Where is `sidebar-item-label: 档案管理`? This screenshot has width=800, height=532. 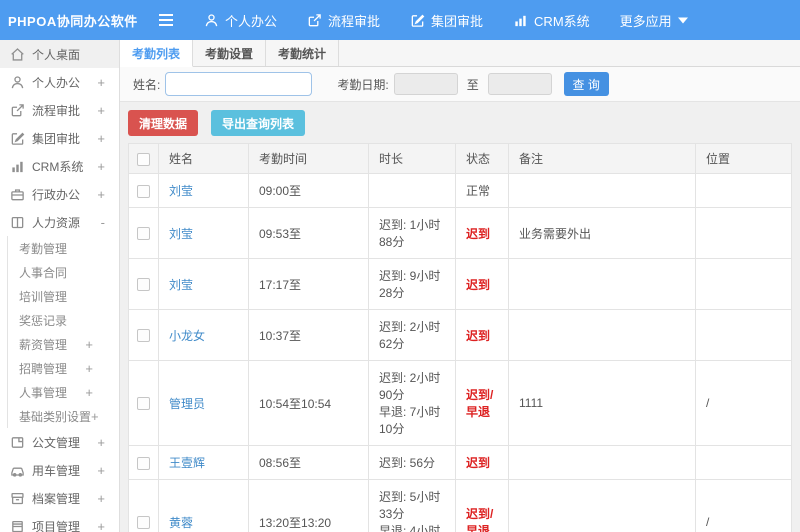 sidebar-item-label: 档案管理 is located at coordinates (56, 498).